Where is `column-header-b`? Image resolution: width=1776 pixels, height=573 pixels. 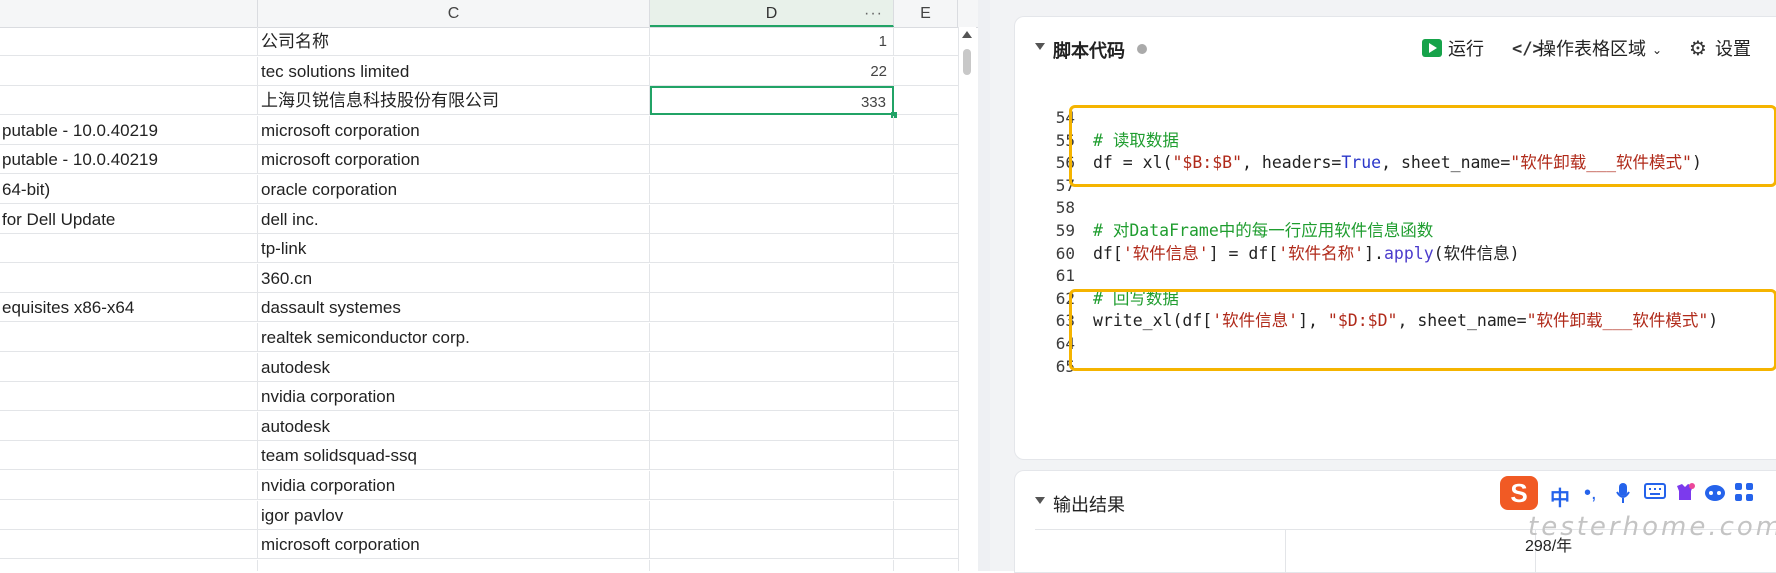
column-header-b is located at coordinates (129, 13).